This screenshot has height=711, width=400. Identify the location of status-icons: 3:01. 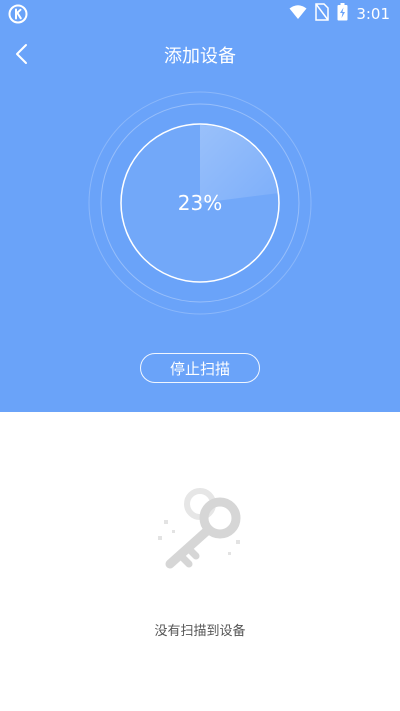
(339, 14).